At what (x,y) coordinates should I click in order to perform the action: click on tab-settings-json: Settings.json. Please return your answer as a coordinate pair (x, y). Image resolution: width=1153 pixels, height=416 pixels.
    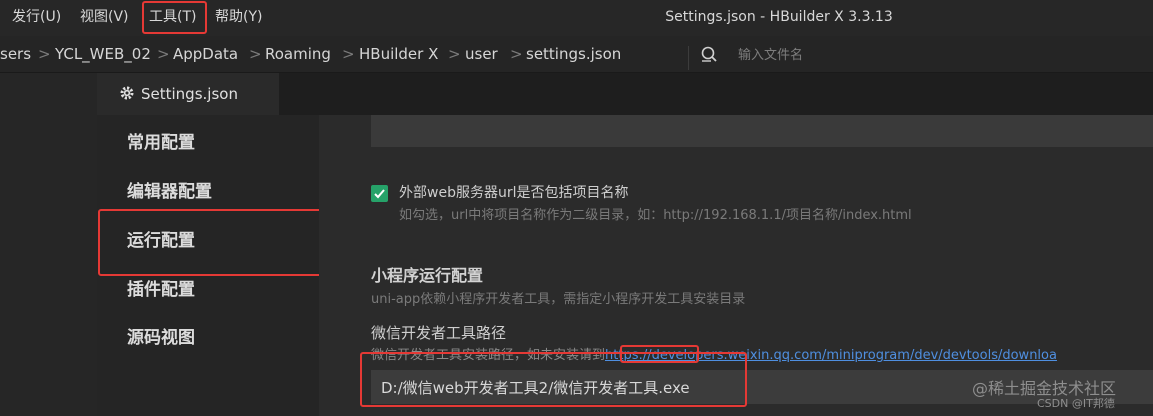
    Looking at the image, I should click on (188, 94).